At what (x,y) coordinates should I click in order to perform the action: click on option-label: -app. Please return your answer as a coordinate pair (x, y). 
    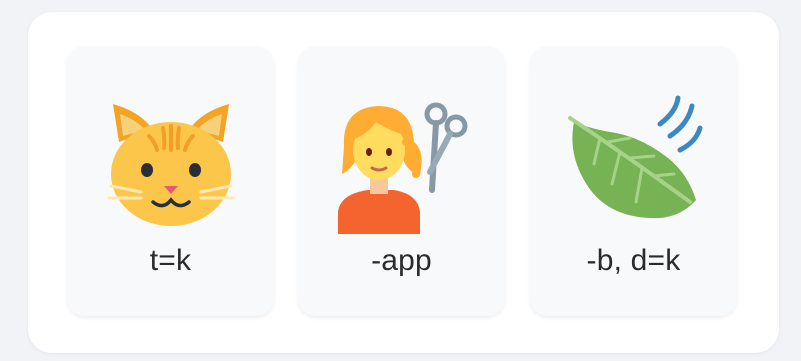
    Looking at the image, I should click on (401, 260).